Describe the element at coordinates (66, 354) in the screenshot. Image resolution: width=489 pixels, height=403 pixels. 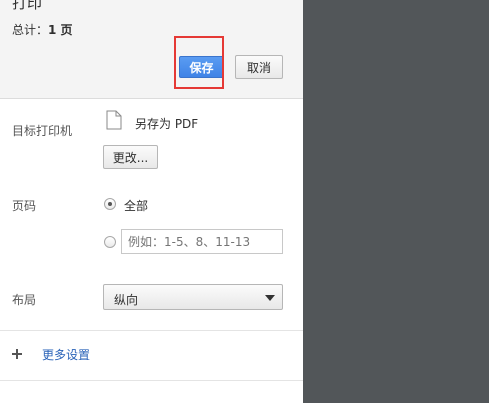
I see `more-settings-label: 更多设置` at that location.